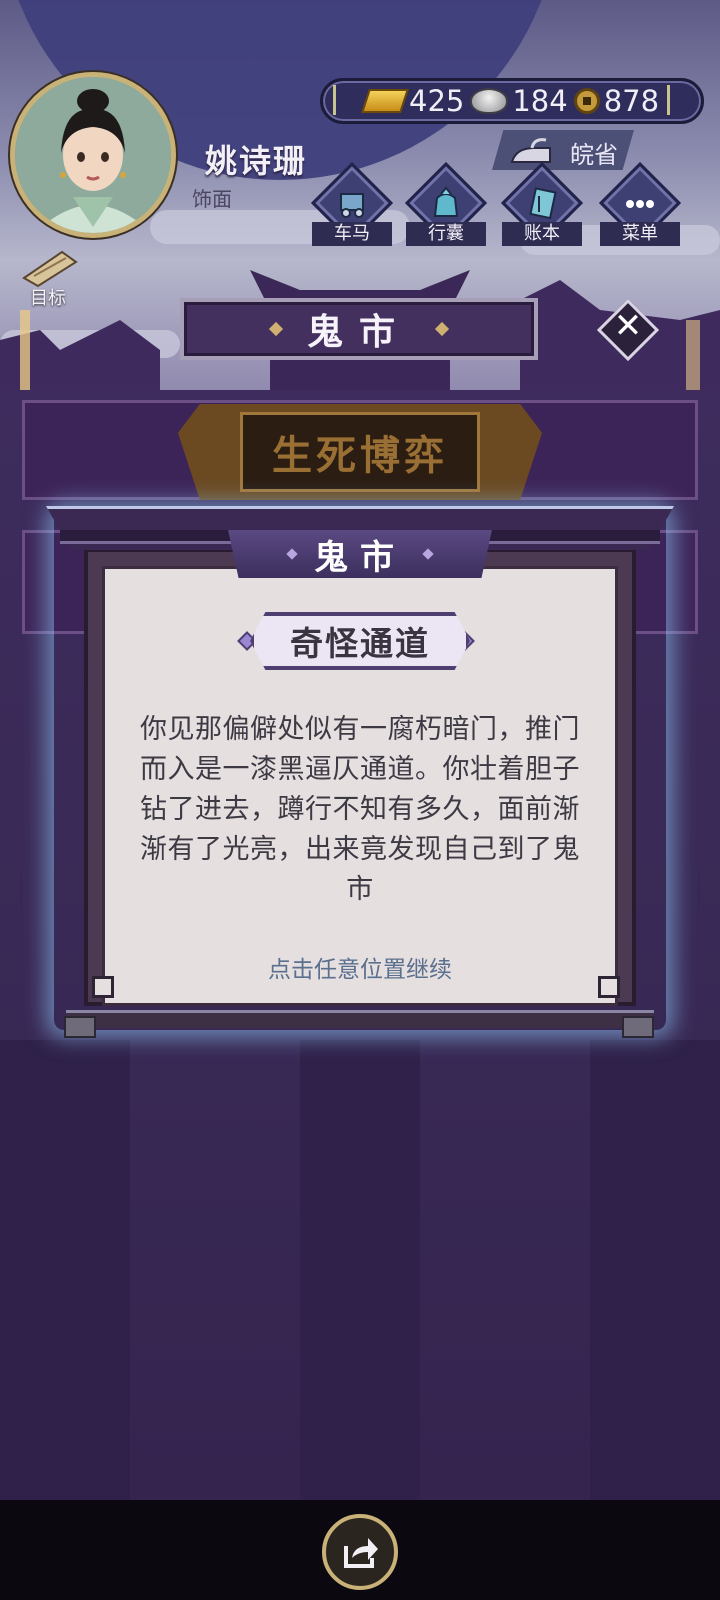  Describe the element at coordinates (360, 970) in the screenshot. I see `continue-hint: 点击任意位置继续` at that location.